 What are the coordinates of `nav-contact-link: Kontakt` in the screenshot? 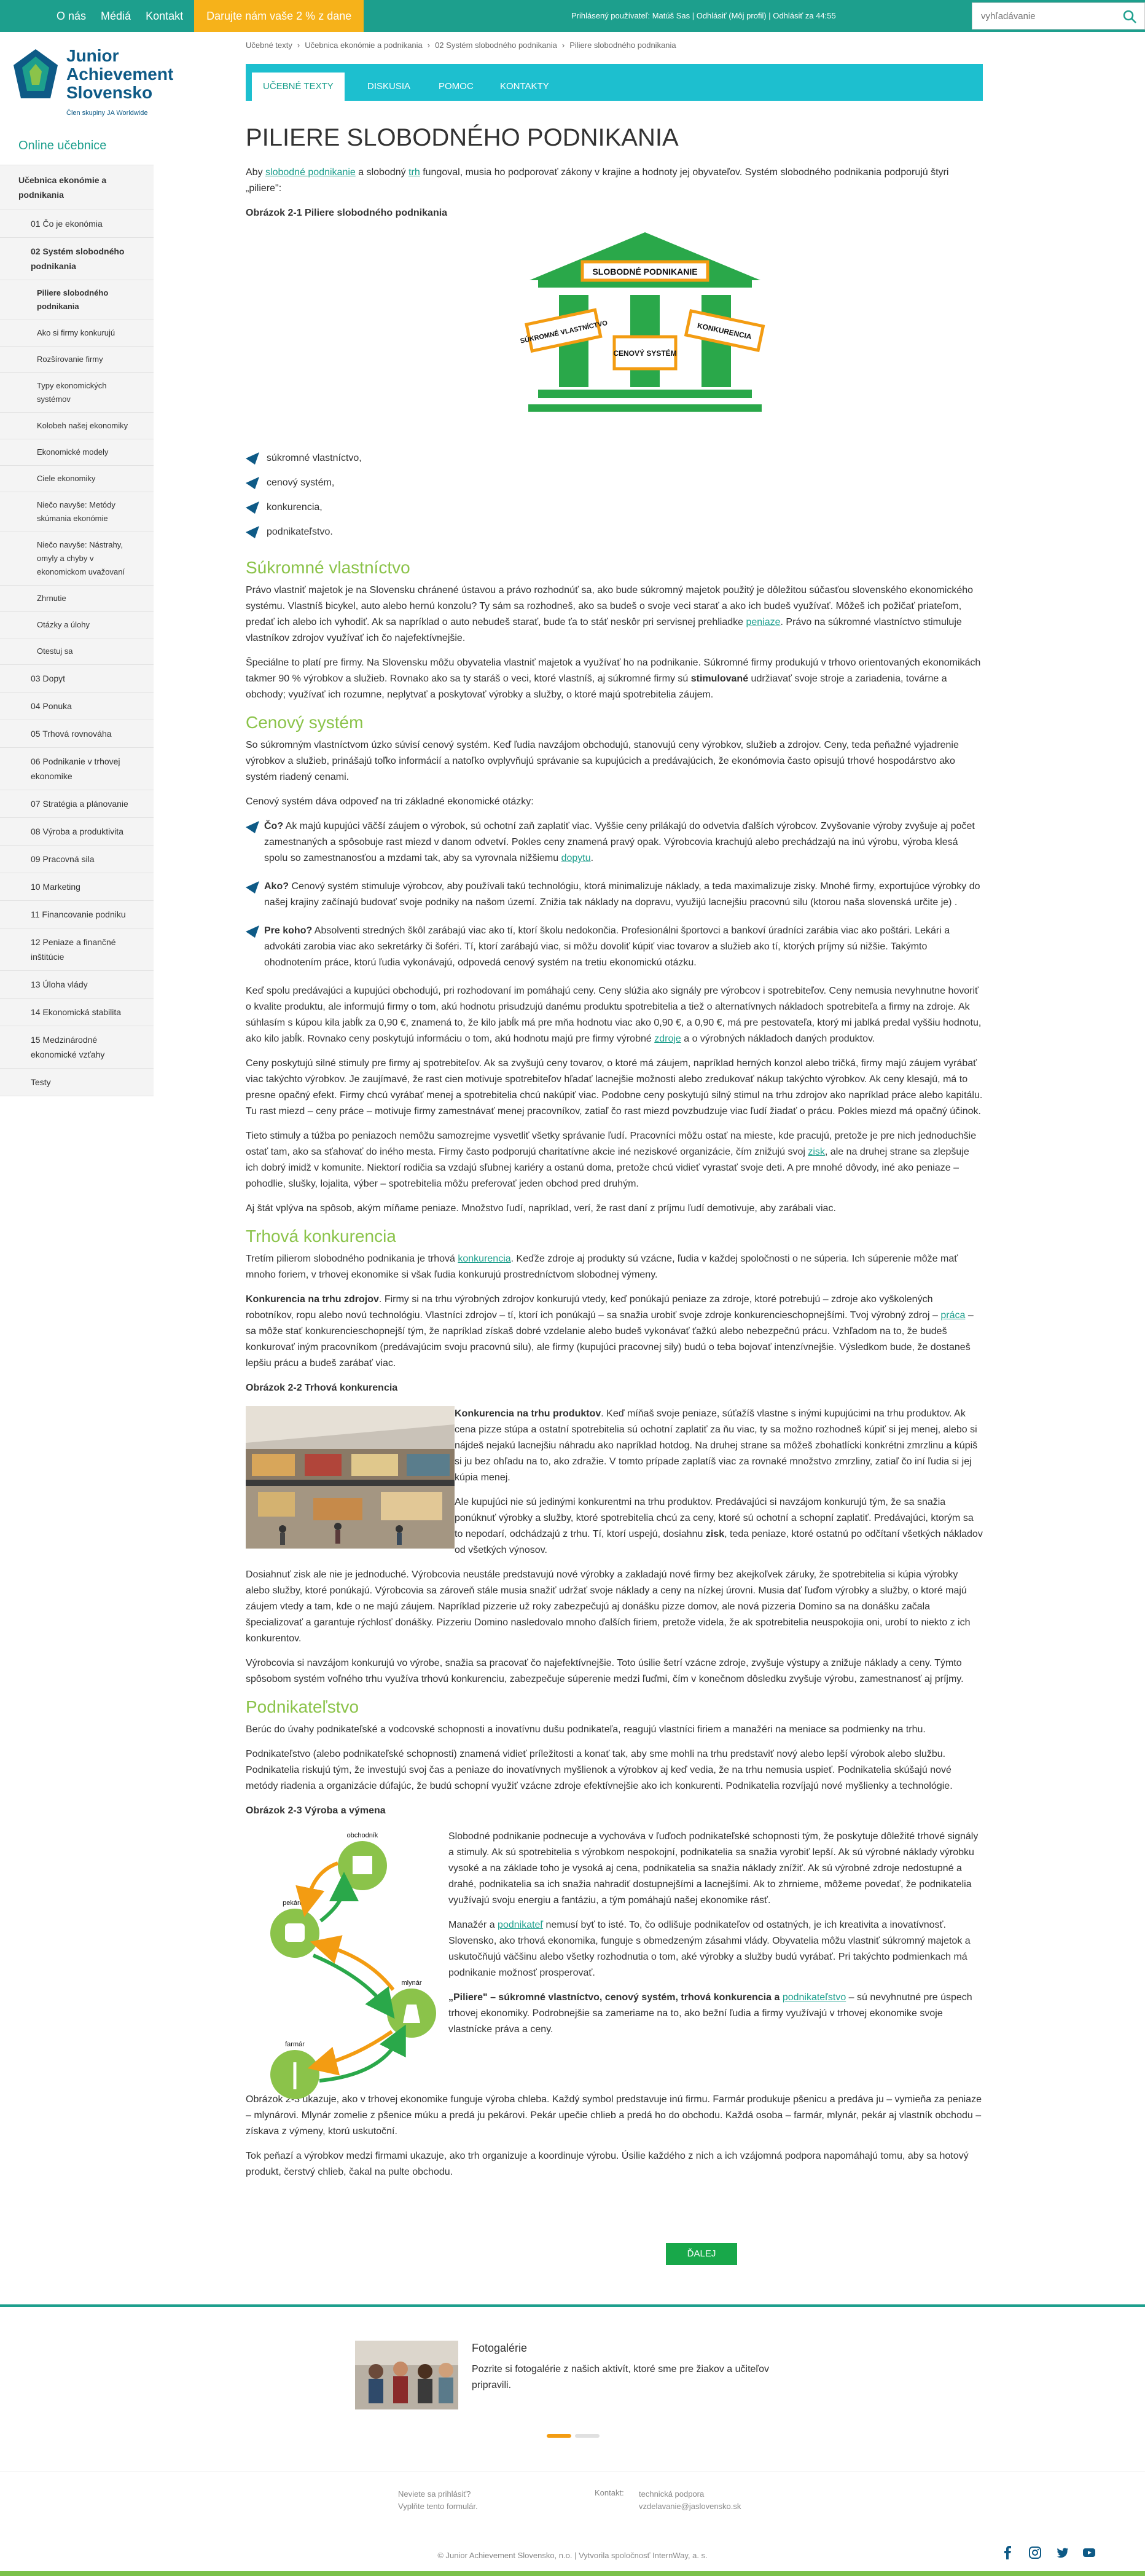 It's located at (164, 16).